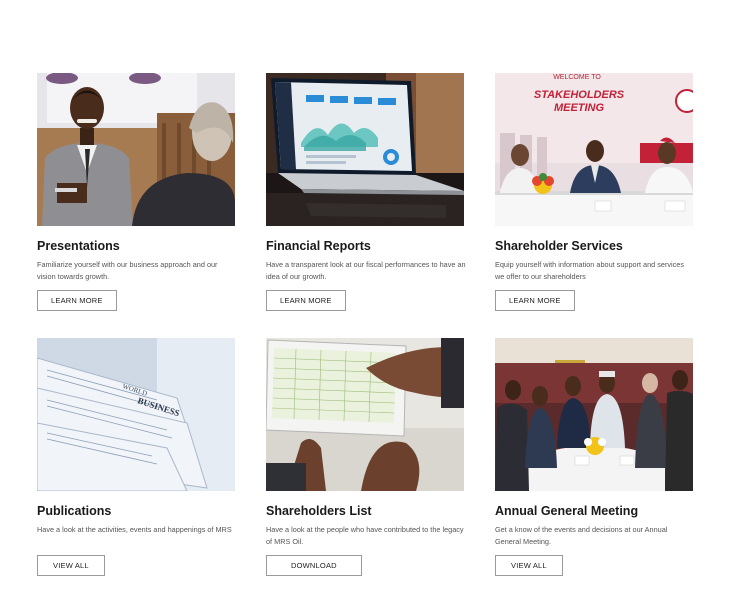 The image size is (731, 599). Describe the element at coordinates (365, 414) in the screenshot. I see `tablet-spreadsheet-image` at that location.